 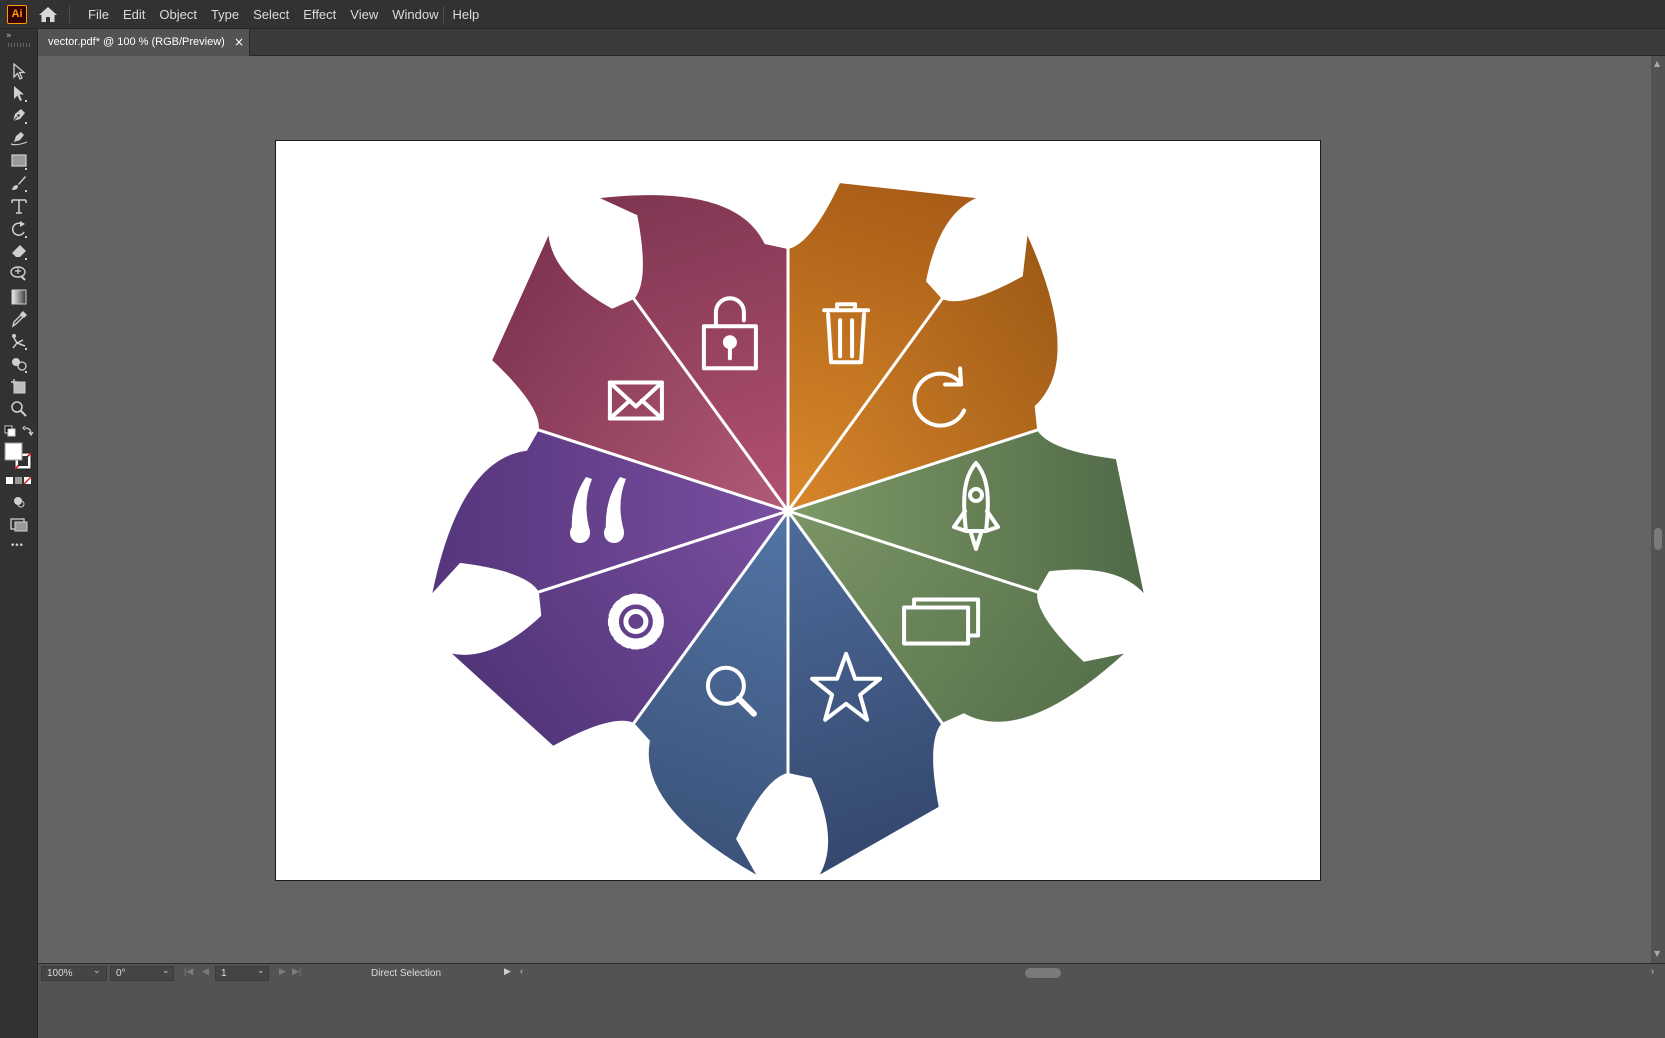 I want to click on eyedropper-tool, so click(x=19, y=319).